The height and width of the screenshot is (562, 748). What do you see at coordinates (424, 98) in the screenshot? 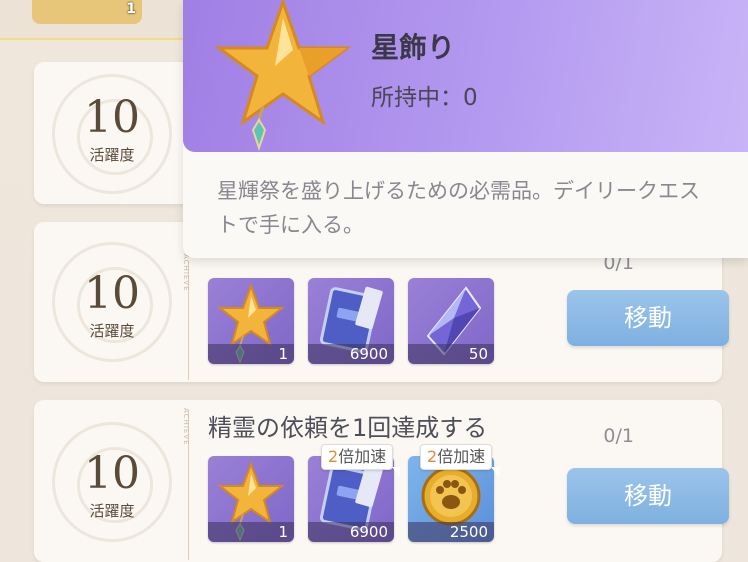
I see `tooltip-owned-count: 所持中：0` at bounding box center [424, 98].